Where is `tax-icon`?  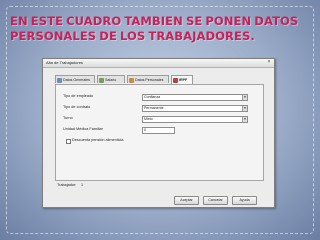
tax-icon is located at coordinates (175, 80).